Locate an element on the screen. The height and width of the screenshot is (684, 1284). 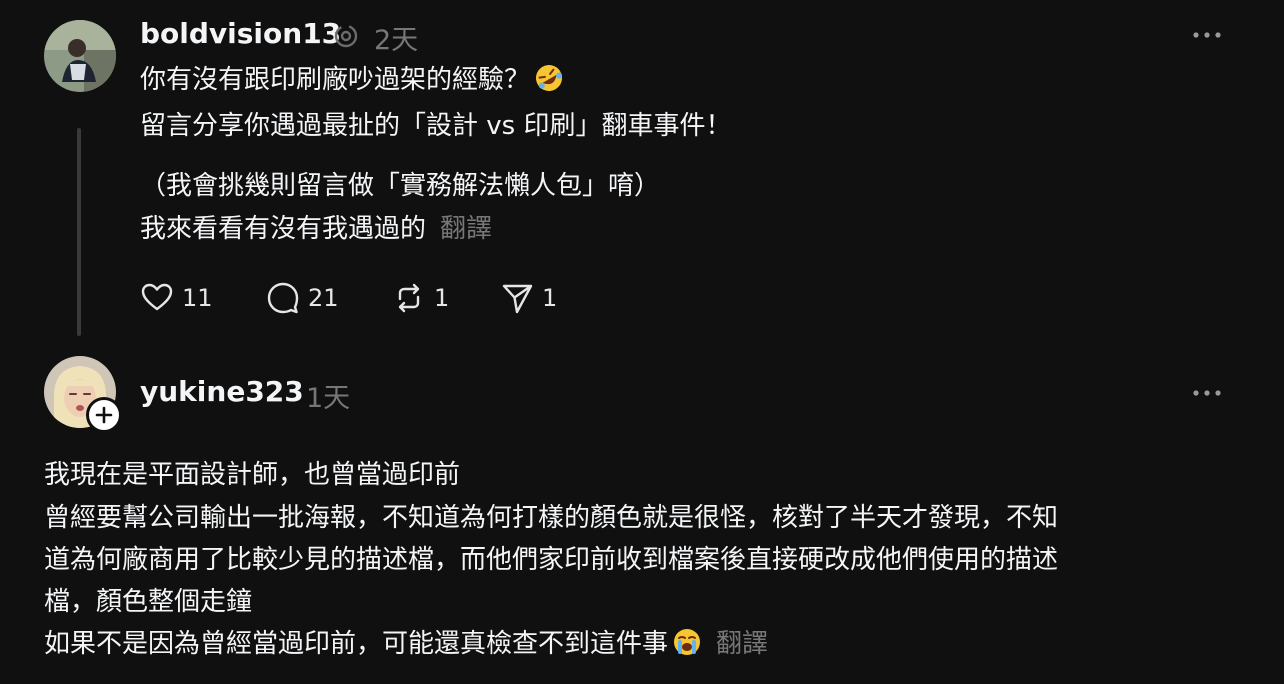
reply-text-line-2: 曾經要幫公司輸出一批海報，不知道為何打樣的顏色就是很怪，核對了半天才發現，不知 is located at coordinates (551, 518).